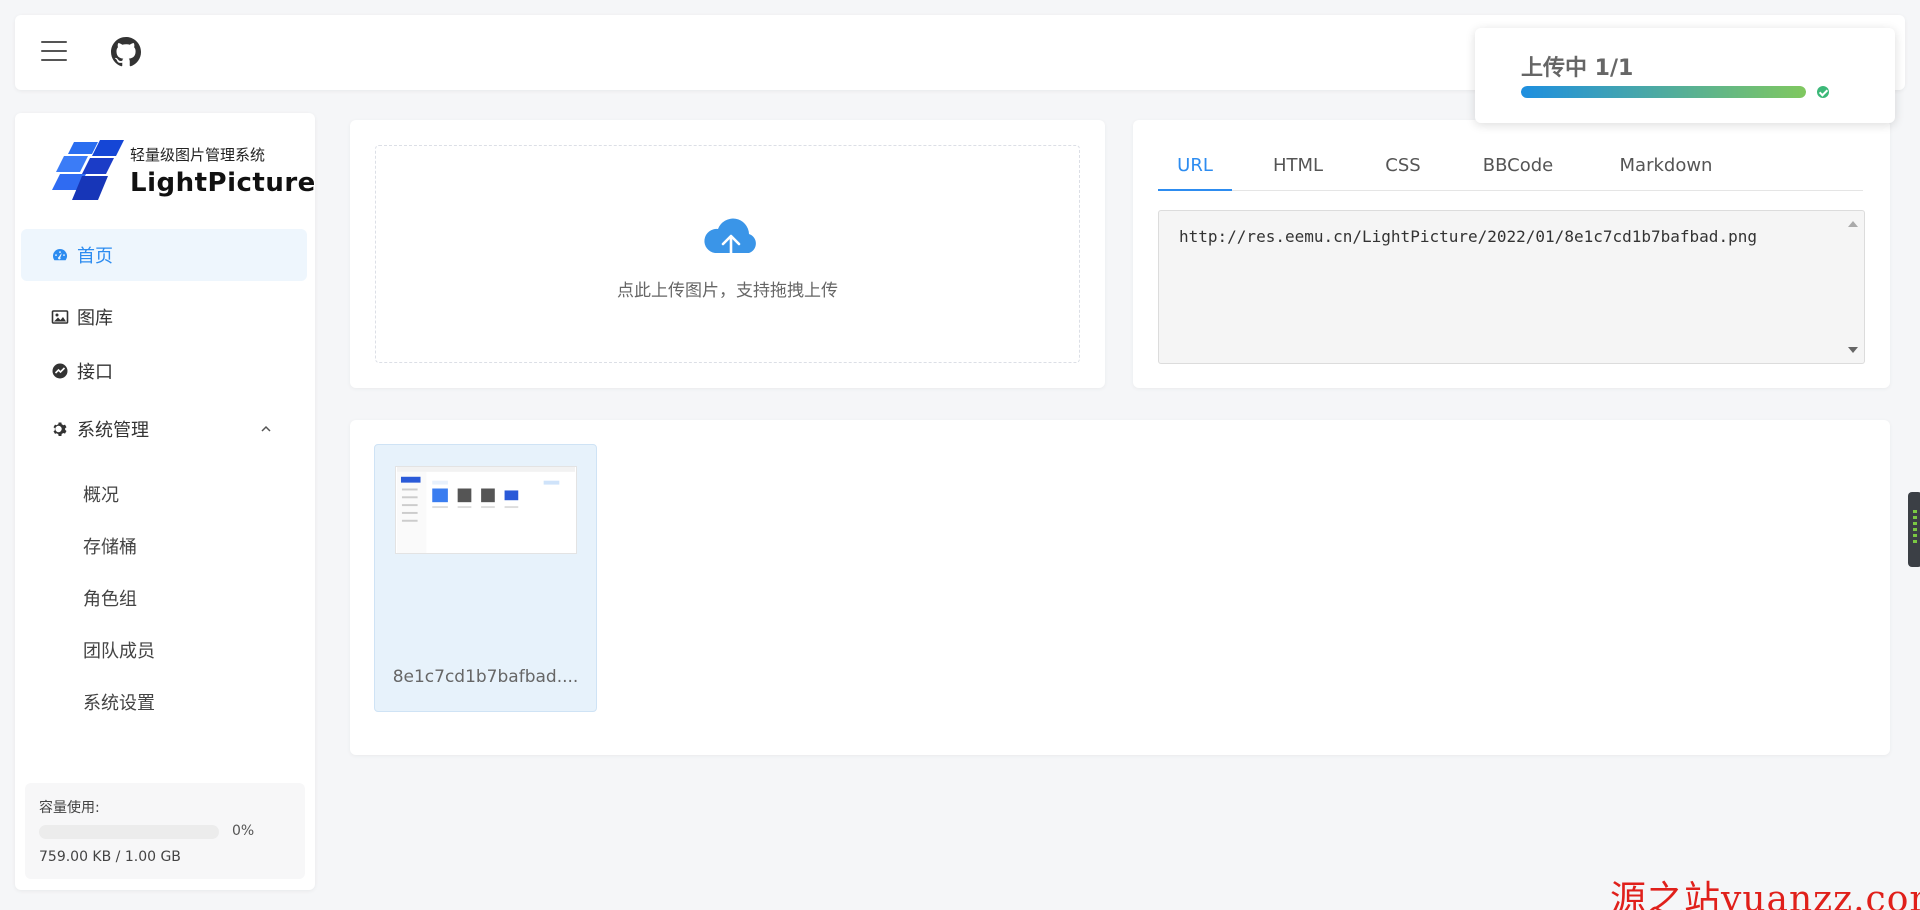 The width and height of the screenshot is (1920, 910). I want to click on tab-html: HTML, so click(1298, 173).